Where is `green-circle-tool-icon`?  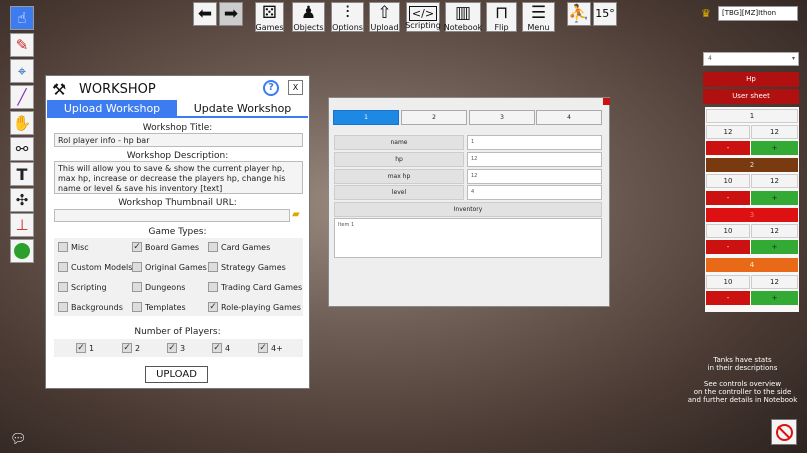 green-circle-tool-icon is located at coordinates (22, 251).